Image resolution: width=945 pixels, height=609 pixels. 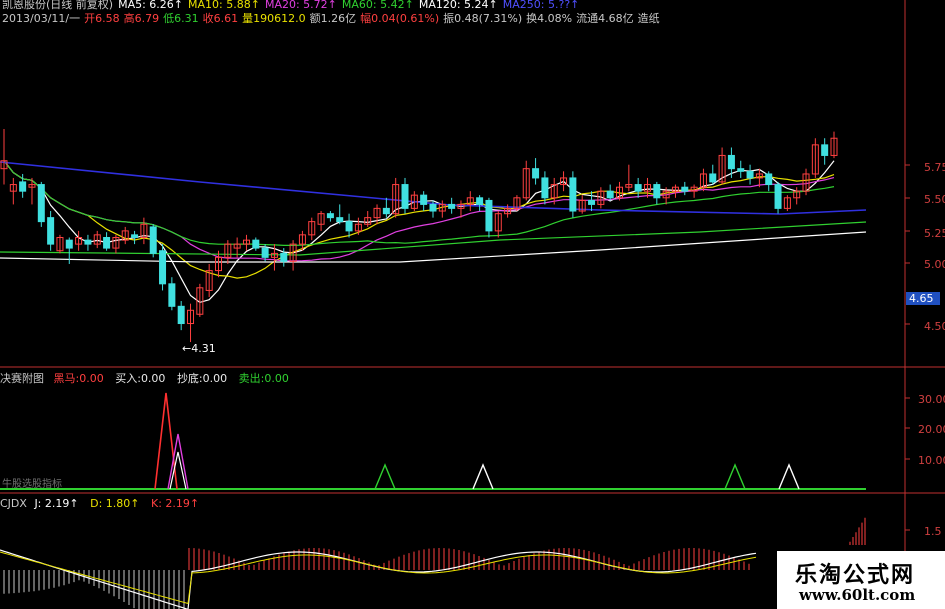 What do you see at coordinates (934, 199) in the screenshot?
I see `price-tick: 5.50` at bounding box center [934, 199].